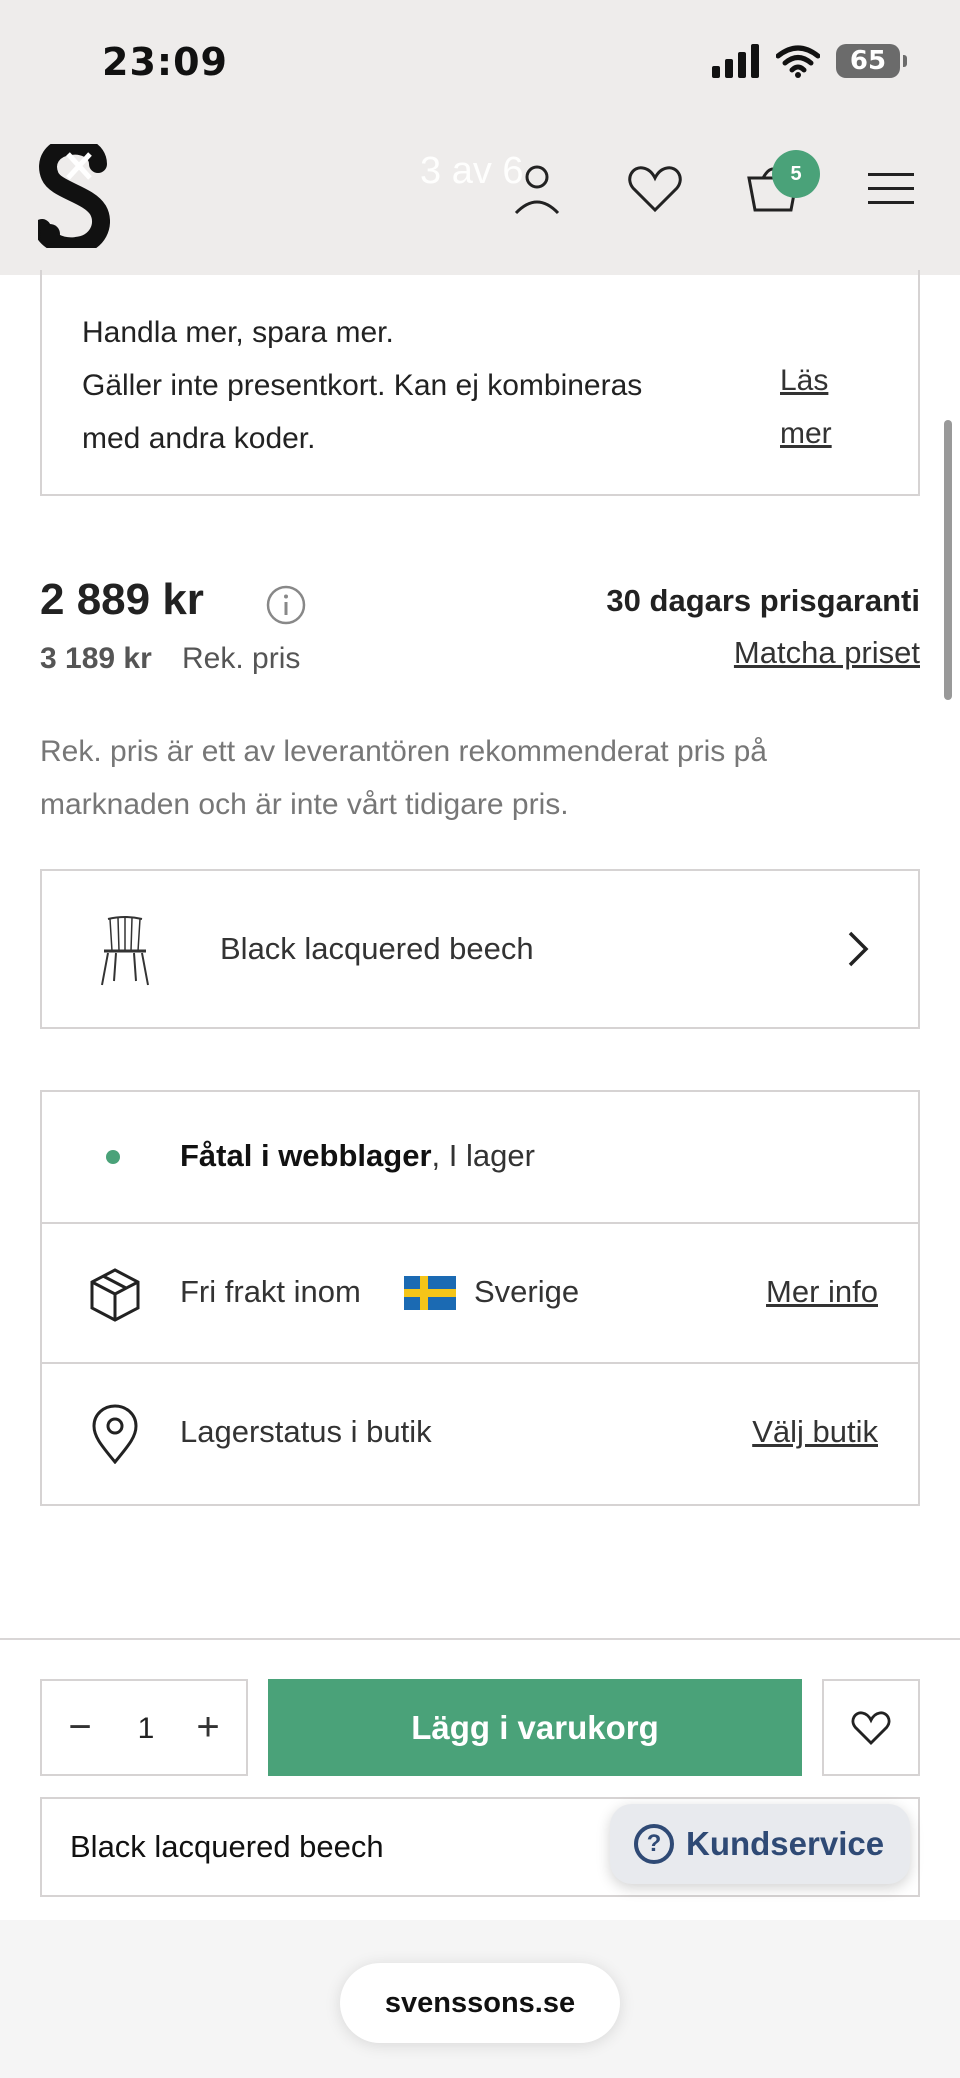 This screenshot has height=2078, width=960. What do you see at coordinates (480, 2003) in the screenshot?
I see `address-bar: svenssons.se` at bounding box center [480, 2003].